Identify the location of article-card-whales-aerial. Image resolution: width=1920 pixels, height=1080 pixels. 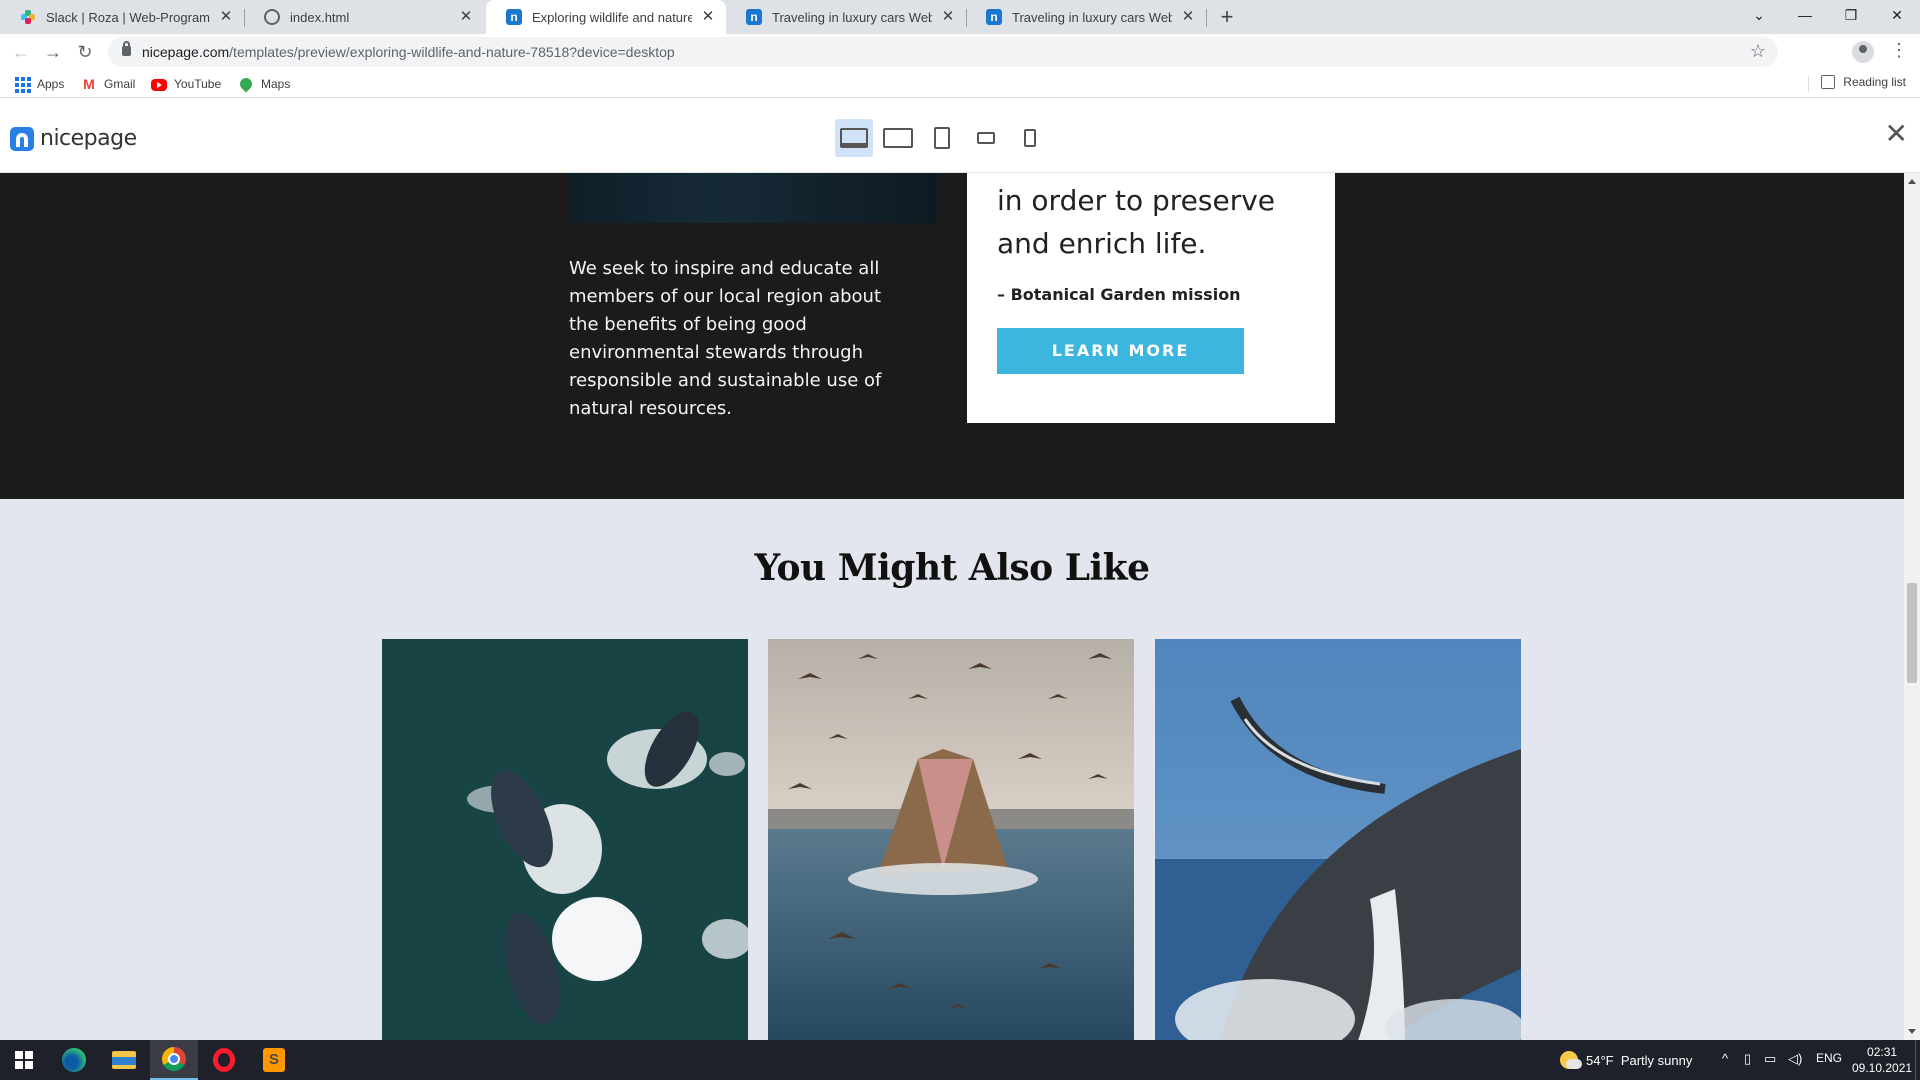
(565, 839).